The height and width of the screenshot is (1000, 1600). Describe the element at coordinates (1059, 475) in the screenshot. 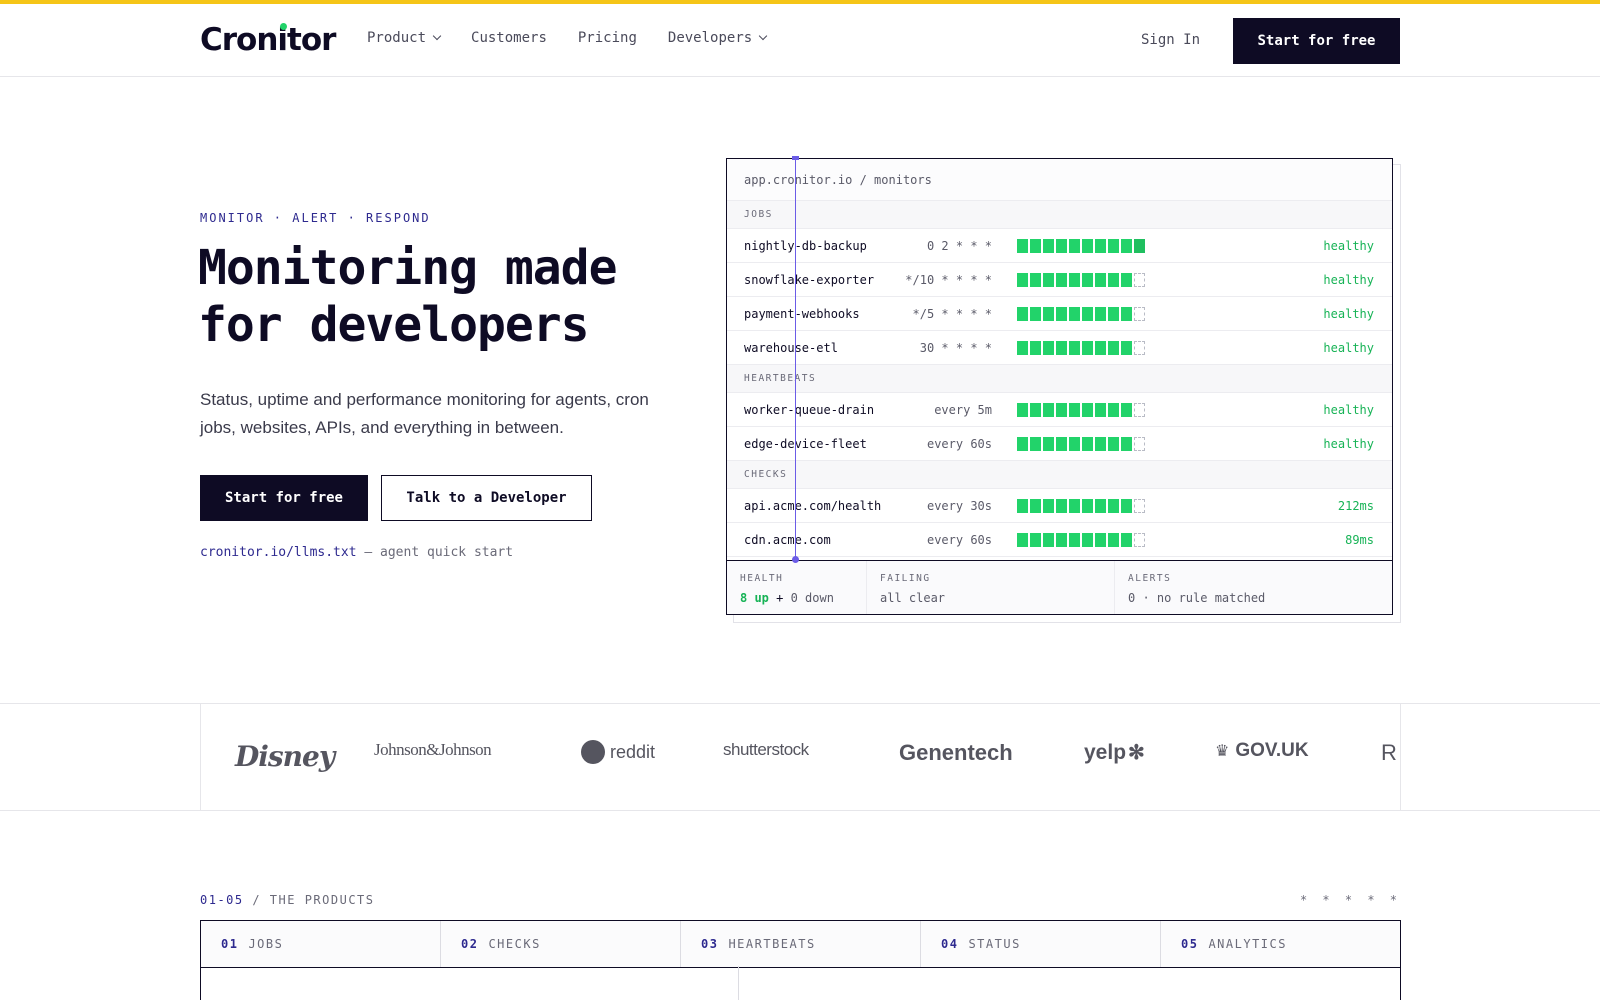

I see `section-header-checks: CHECKS` at that location.